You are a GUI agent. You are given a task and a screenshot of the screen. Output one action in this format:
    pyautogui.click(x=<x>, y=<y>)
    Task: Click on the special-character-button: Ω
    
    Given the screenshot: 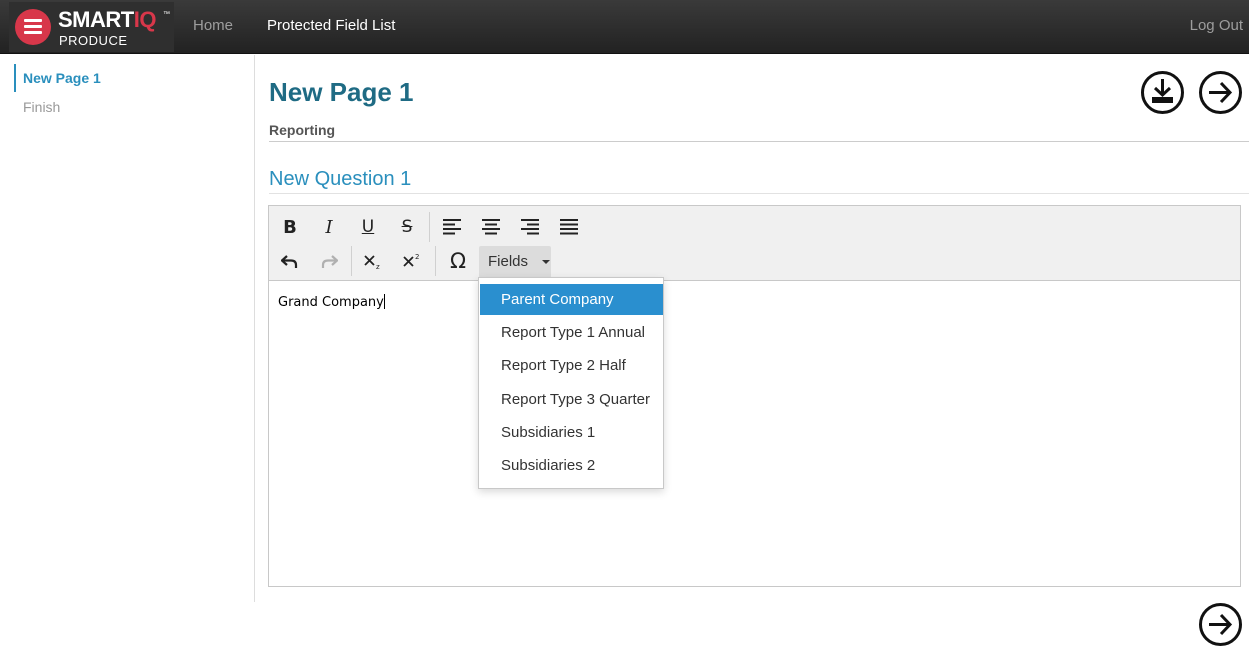 What is the action you would take?
    pyautogui.click(x=458, y=261)
    